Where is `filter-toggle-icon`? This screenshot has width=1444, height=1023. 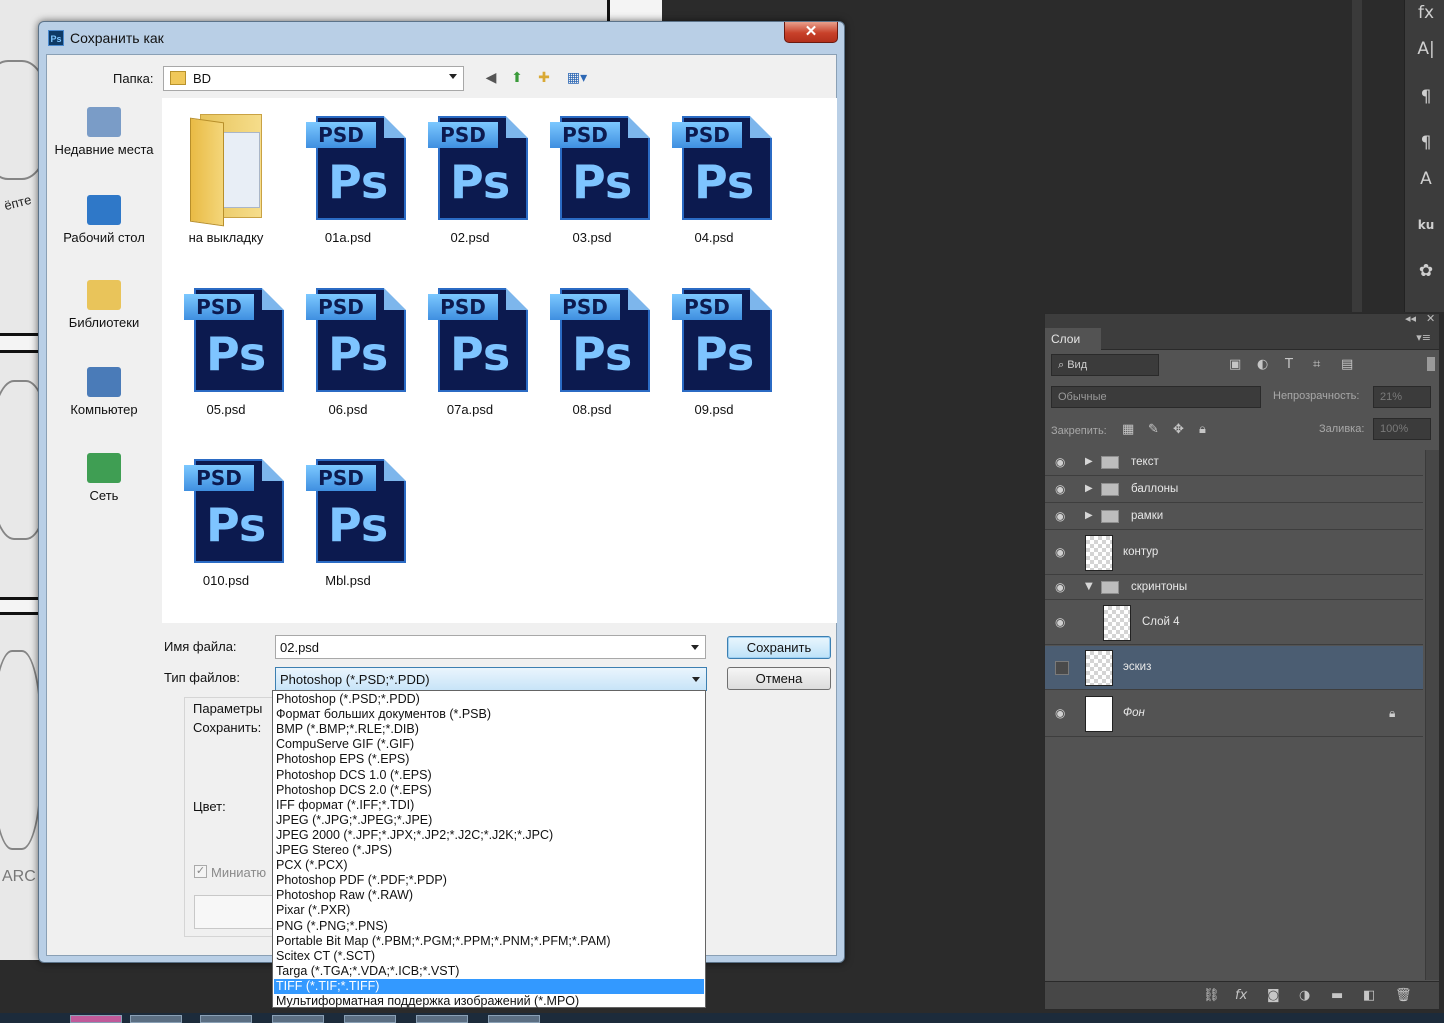
filter-toggle-icon is located at coordinates (1431, 364).